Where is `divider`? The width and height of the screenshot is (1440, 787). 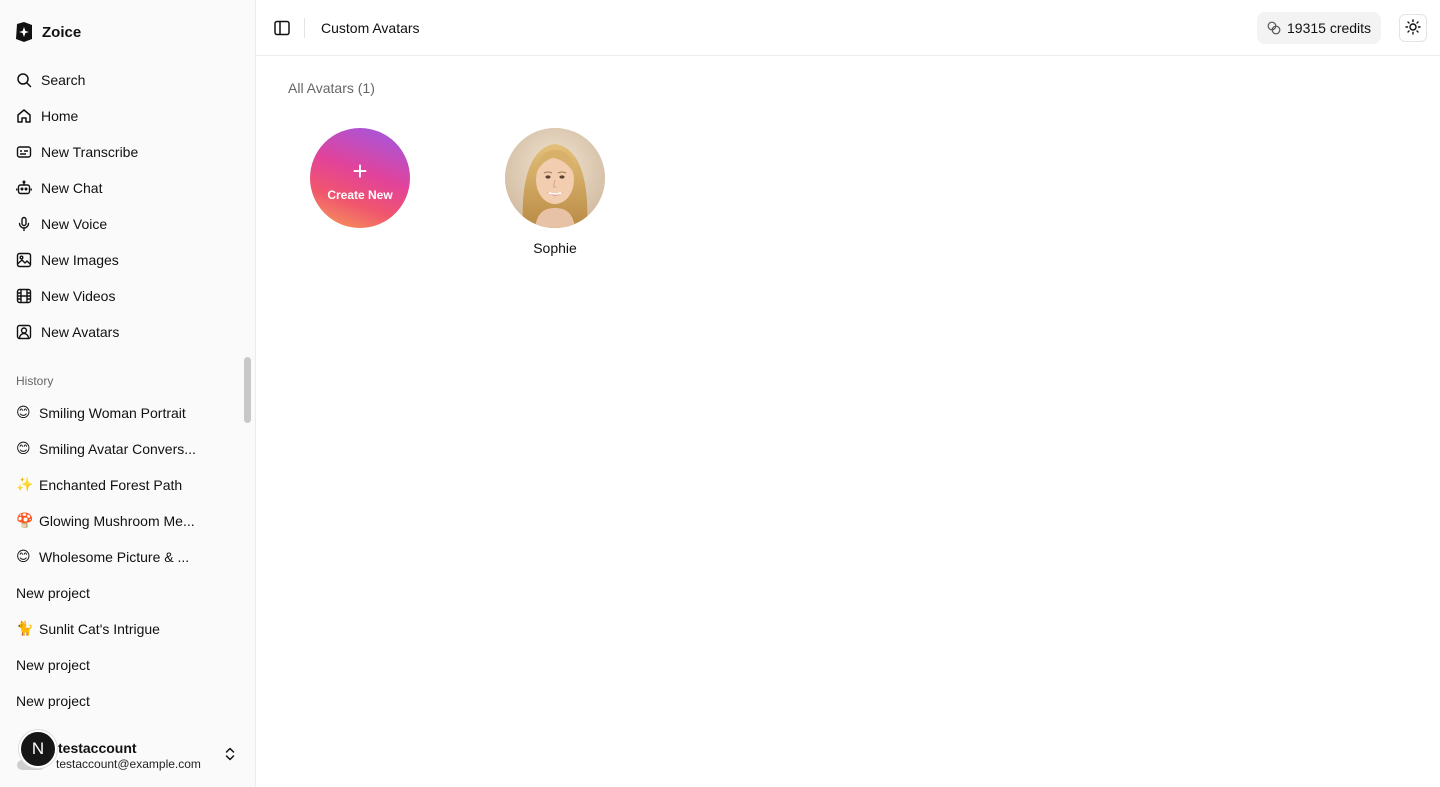
divider is located at coordinates (304, 28).